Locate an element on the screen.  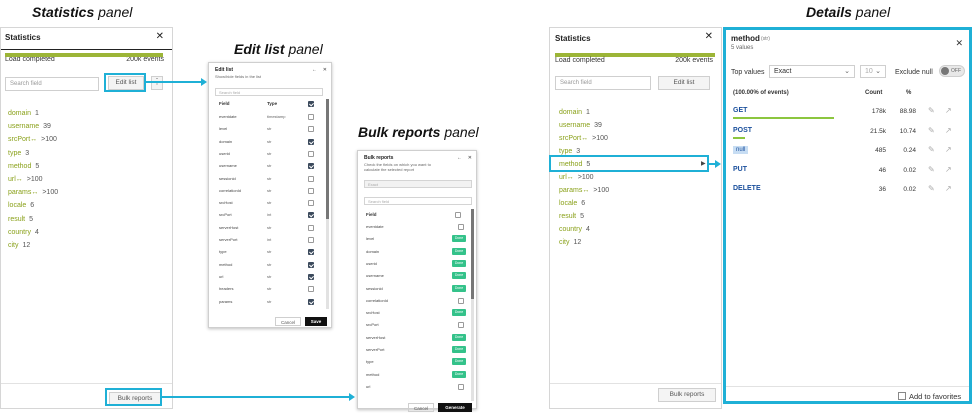
table-row: method str is located at coordinates (269, 265).